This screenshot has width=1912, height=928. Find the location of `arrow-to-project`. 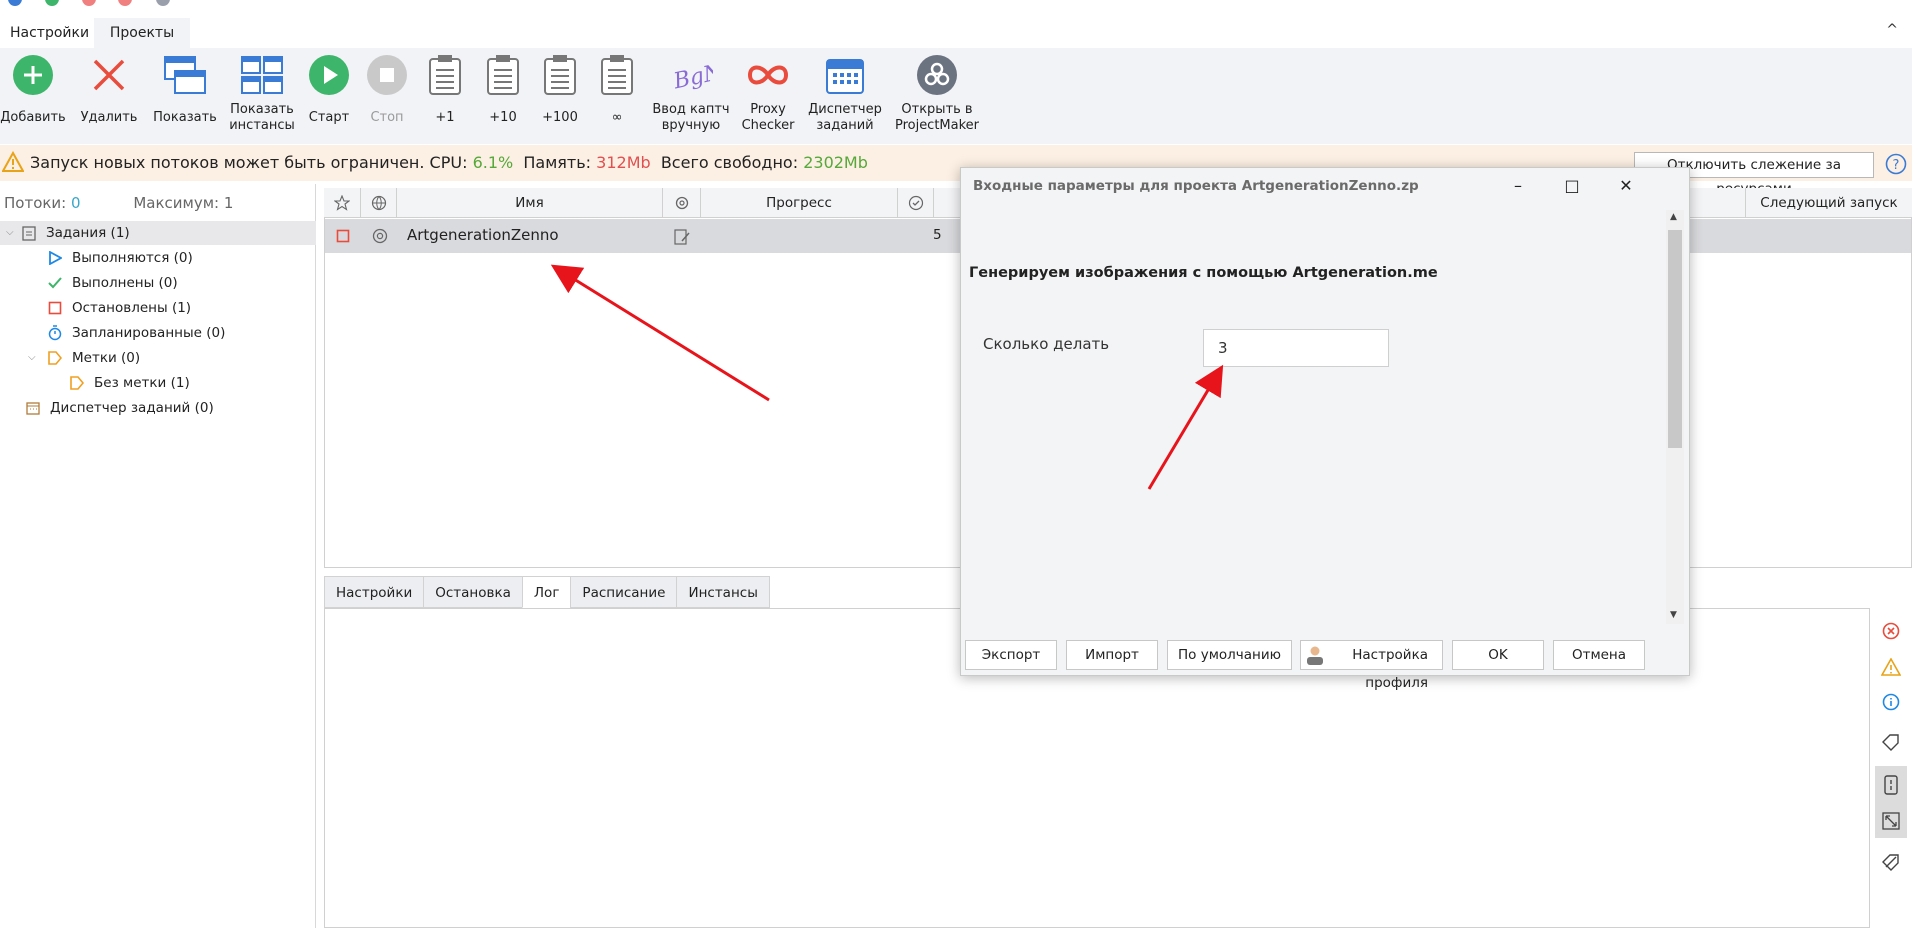

arrow-to-project is located at coordinates (660, 333).